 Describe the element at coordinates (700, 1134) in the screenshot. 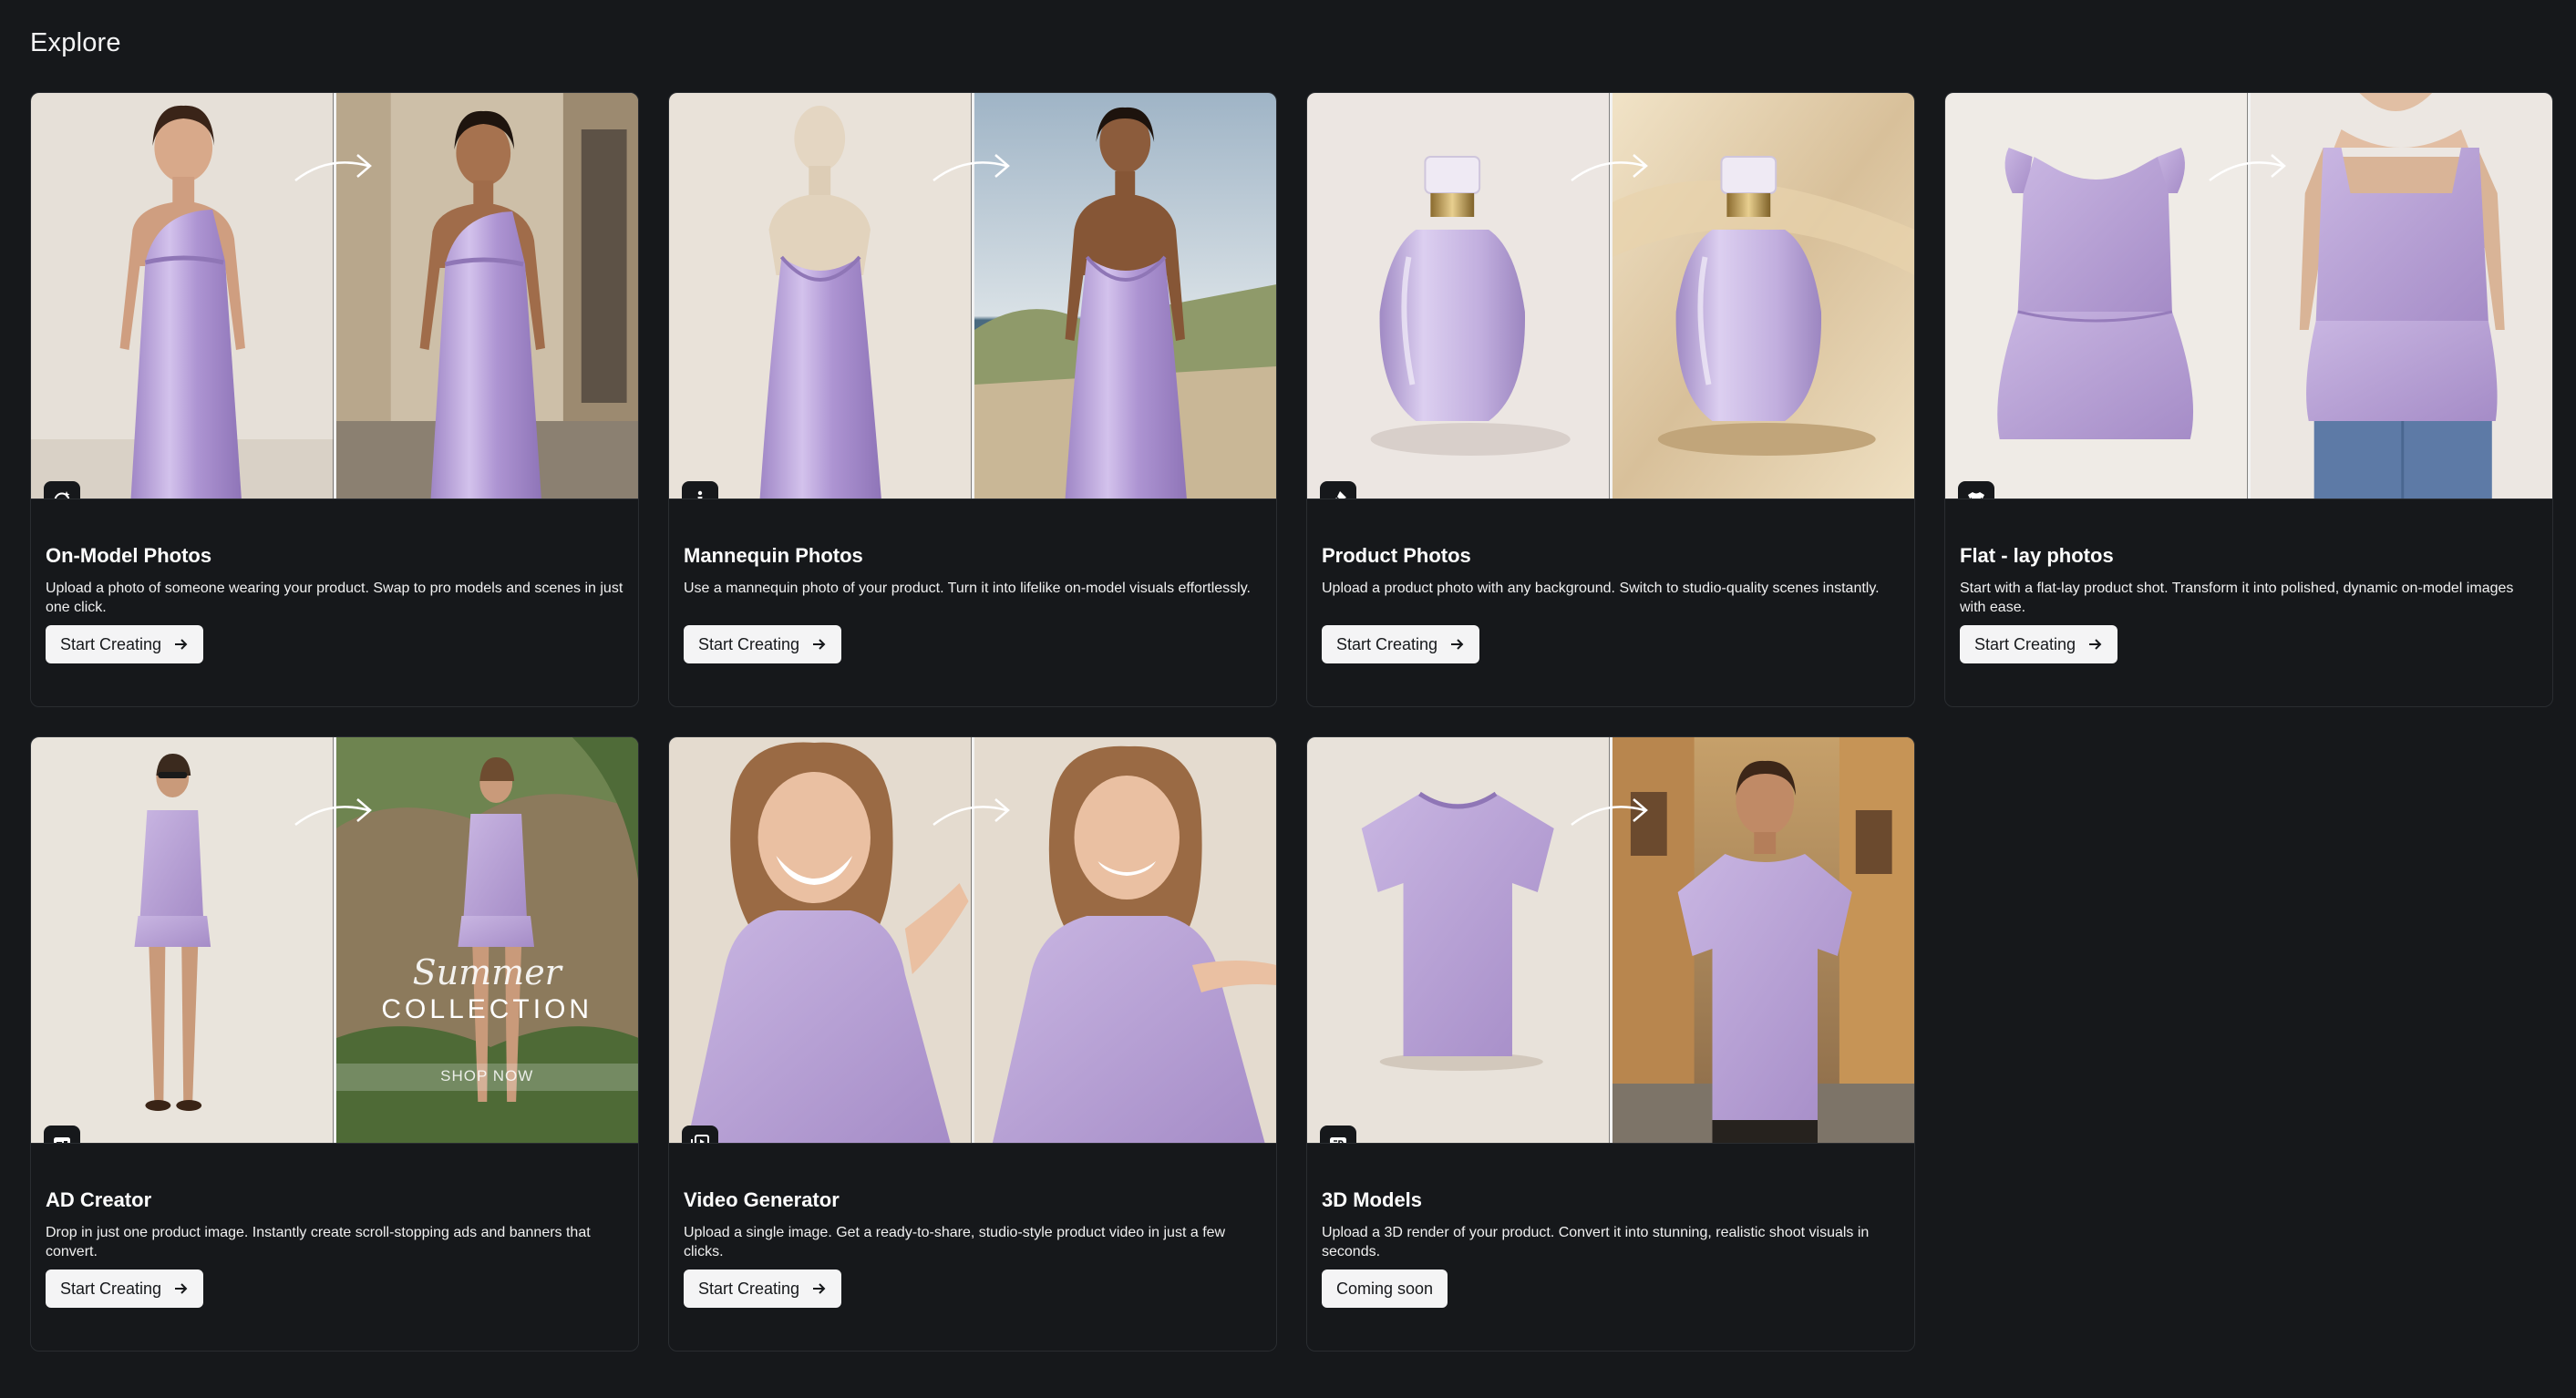

I see `video-stack-icon` at that location.